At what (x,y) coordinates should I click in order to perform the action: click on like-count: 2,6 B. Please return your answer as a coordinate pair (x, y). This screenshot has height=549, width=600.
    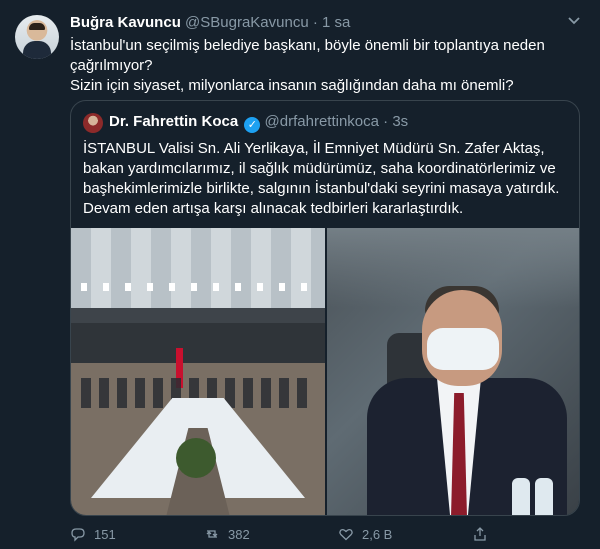
    Looking at the image, I should click on (377, 534).